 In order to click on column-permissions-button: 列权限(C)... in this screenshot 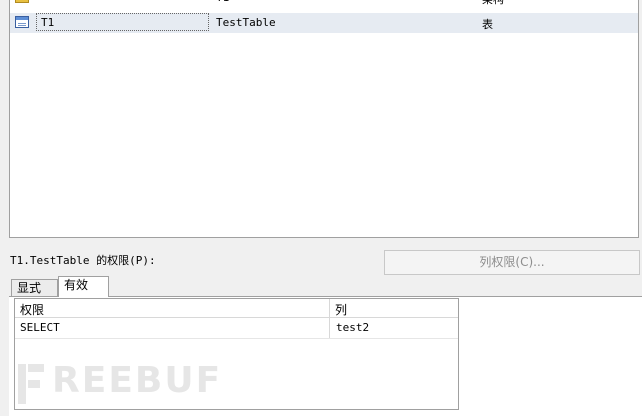, I will do `click(512, 262)`.